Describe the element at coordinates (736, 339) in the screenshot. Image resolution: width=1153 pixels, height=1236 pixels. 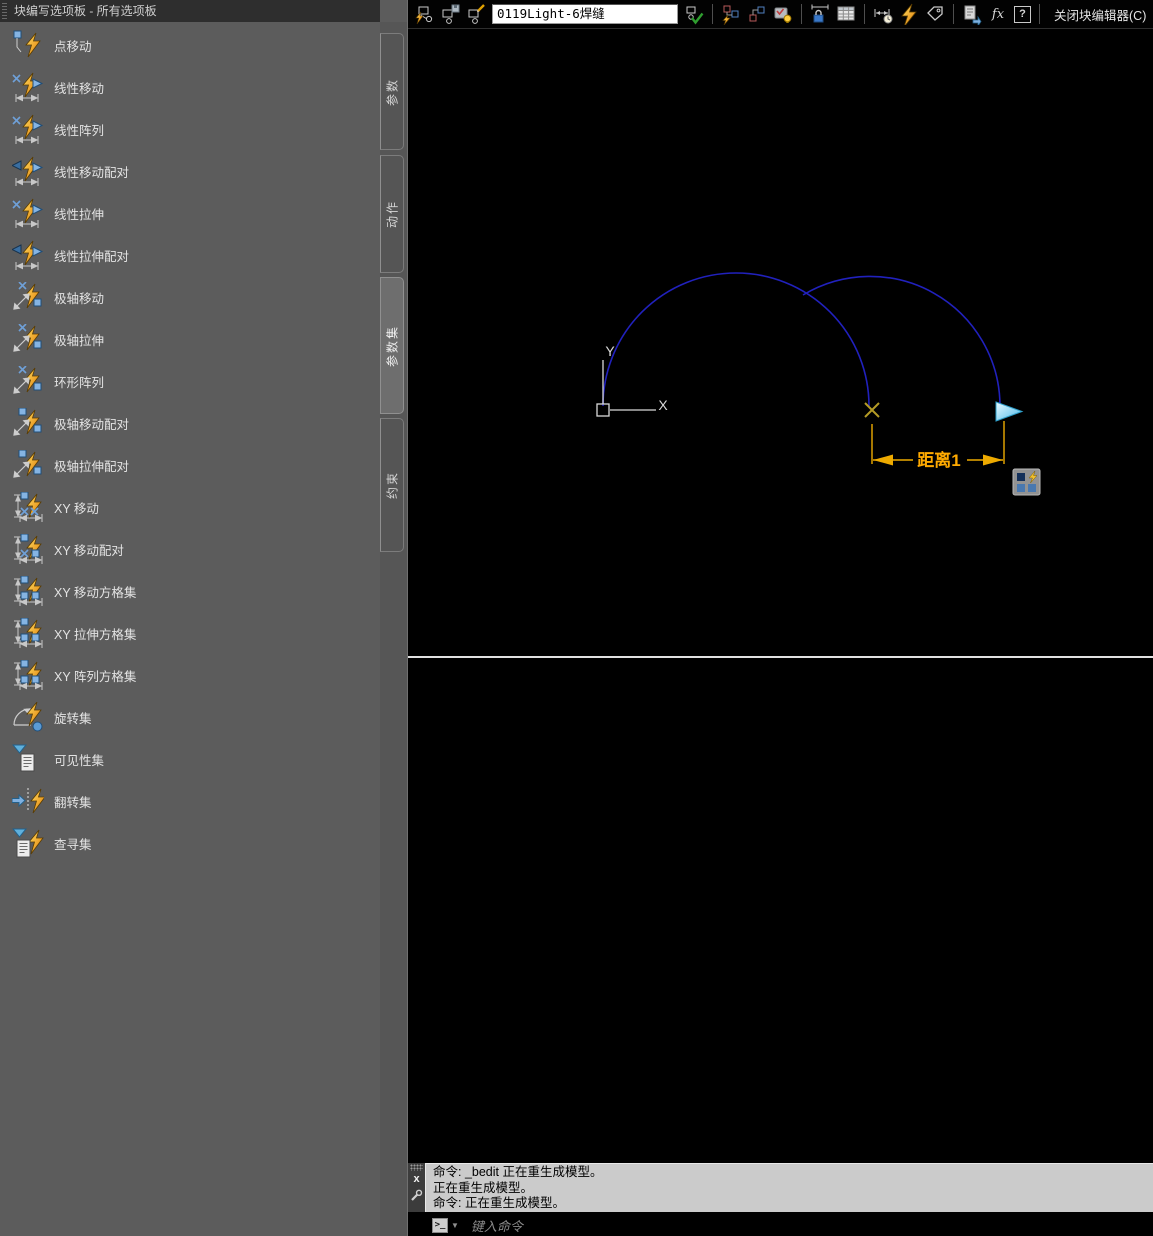
I see `weld-arc-left` at that location.